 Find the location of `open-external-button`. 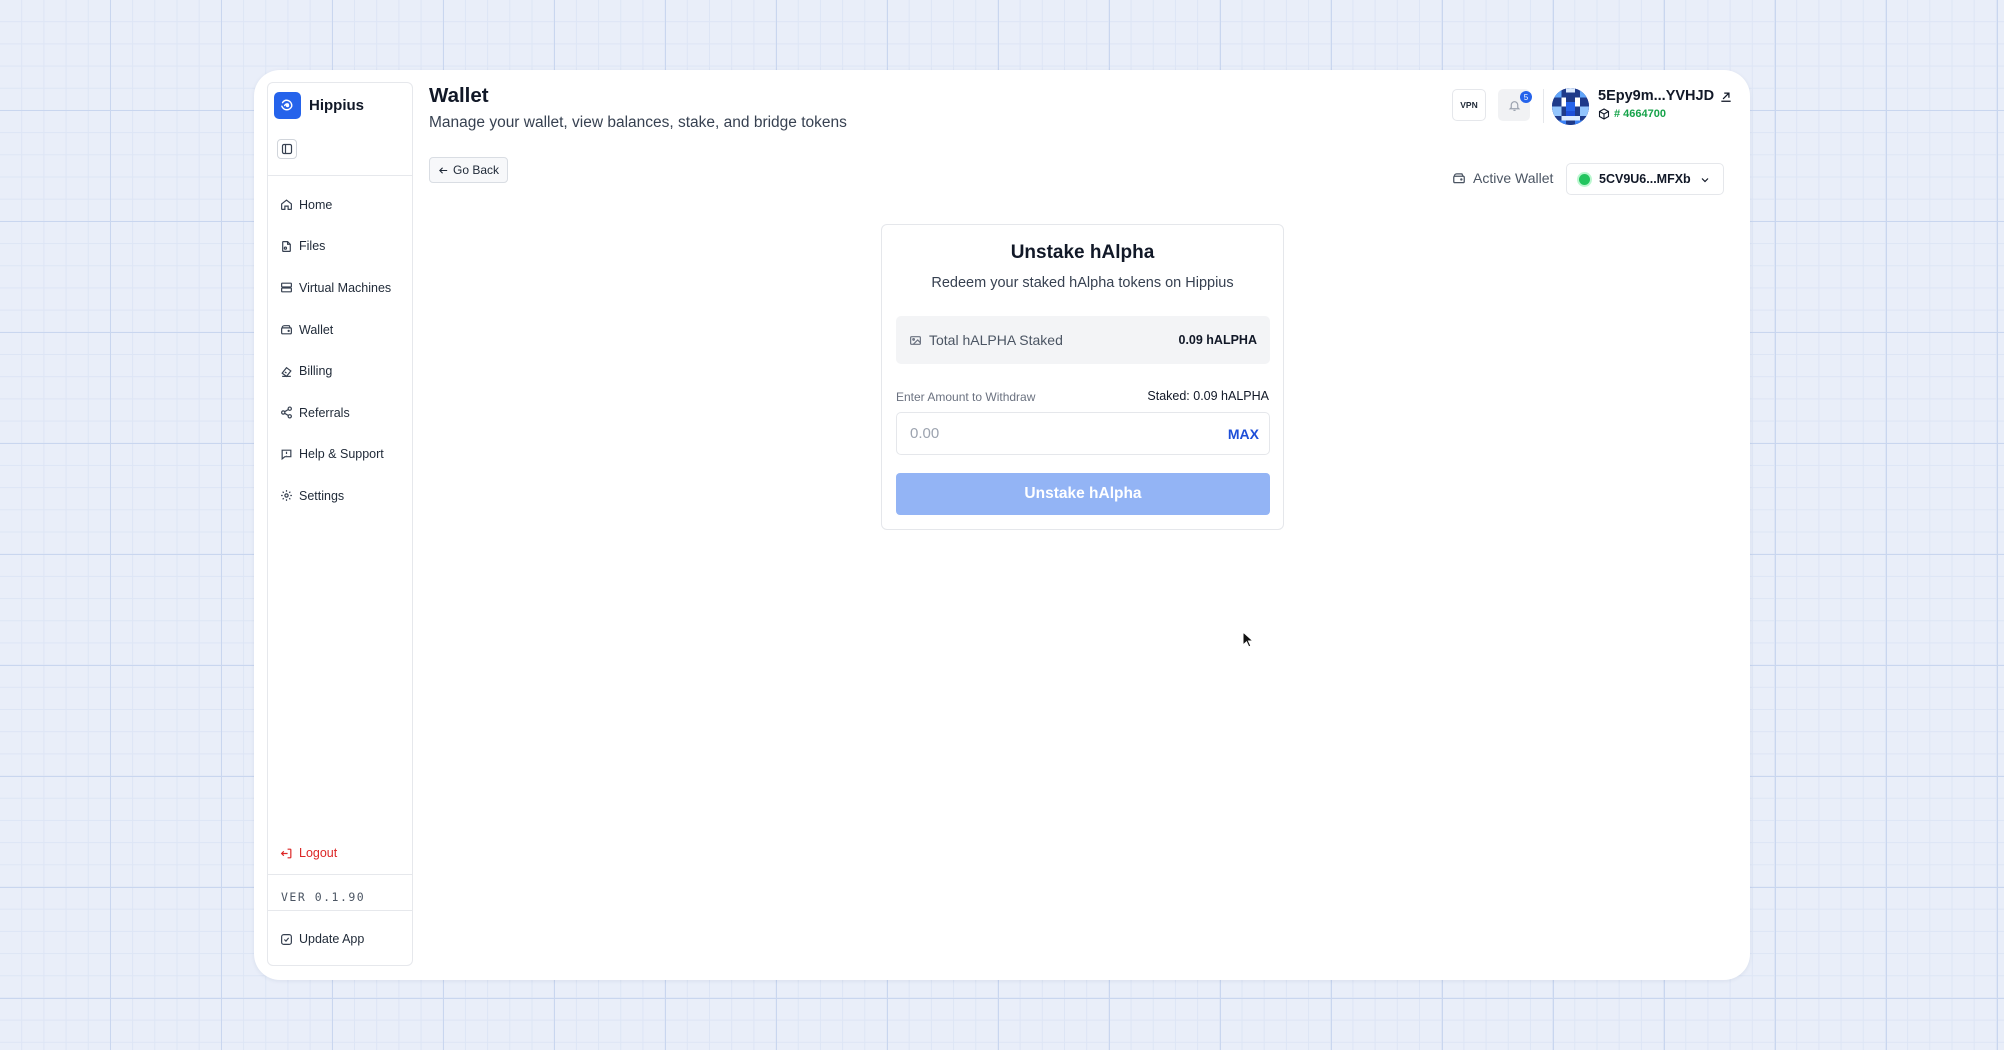

open-external-button is located at coordinates (1726, 98).